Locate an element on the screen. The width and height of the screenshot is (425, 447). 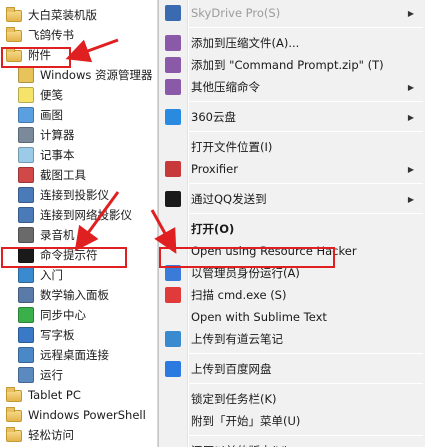
network-projector-icon is located at coordinates (26, 215).